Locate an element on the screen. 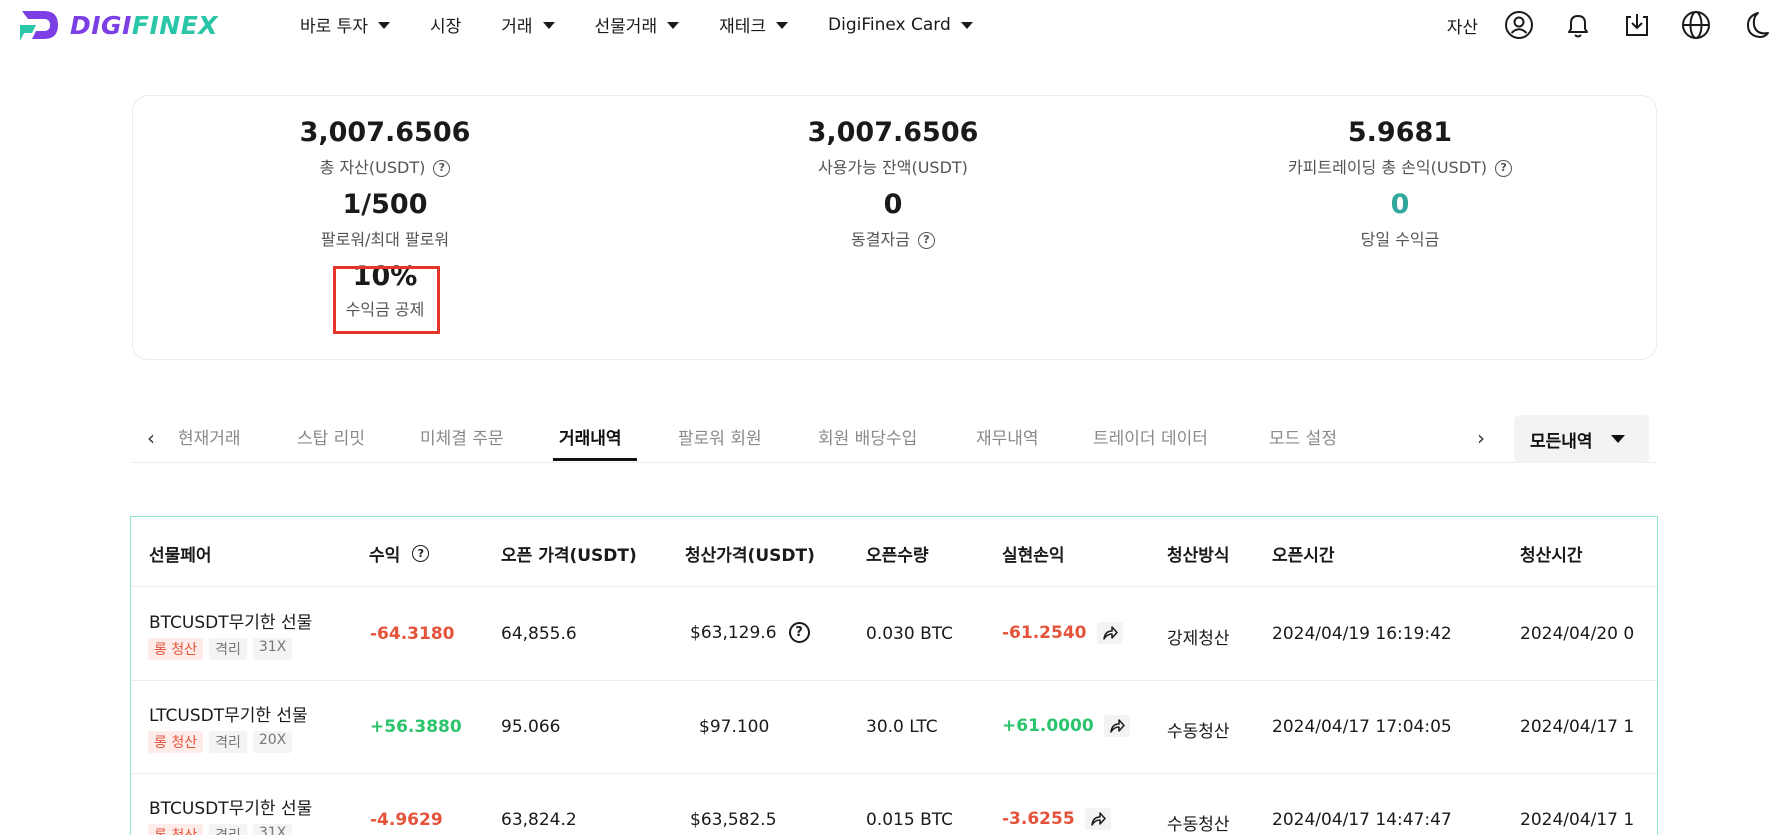 The width and height of the screenshot is (1780, 835). close-price: $63,129.6 is located at coordinates (733, 632).